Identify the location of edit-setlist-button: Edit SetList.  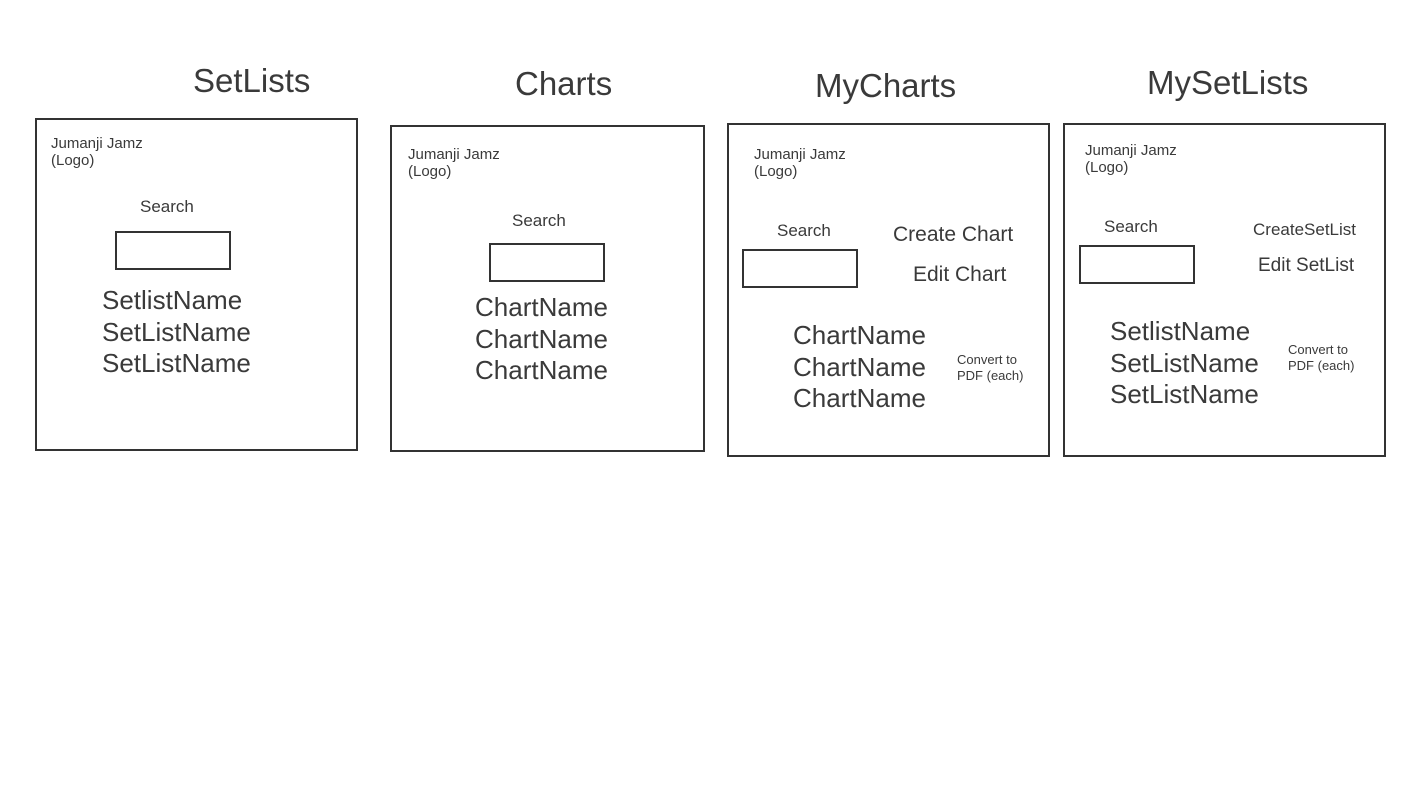
(1306, 265).